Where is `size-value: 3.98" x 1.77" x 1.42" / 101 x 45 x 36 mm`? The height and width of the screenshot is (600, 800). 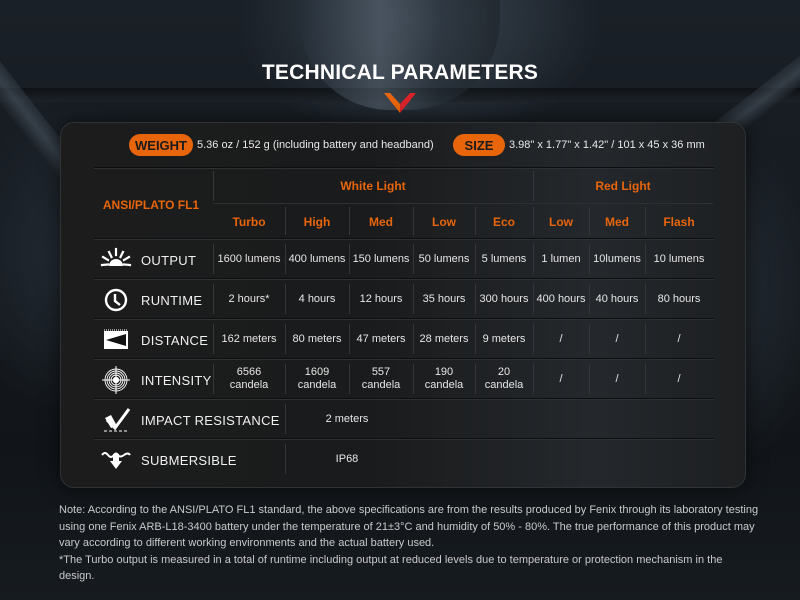
size-value: 3.98" x 1.77" x 1.42" / 101 x 45 x 36 mm is located at coordinates (607, 145).